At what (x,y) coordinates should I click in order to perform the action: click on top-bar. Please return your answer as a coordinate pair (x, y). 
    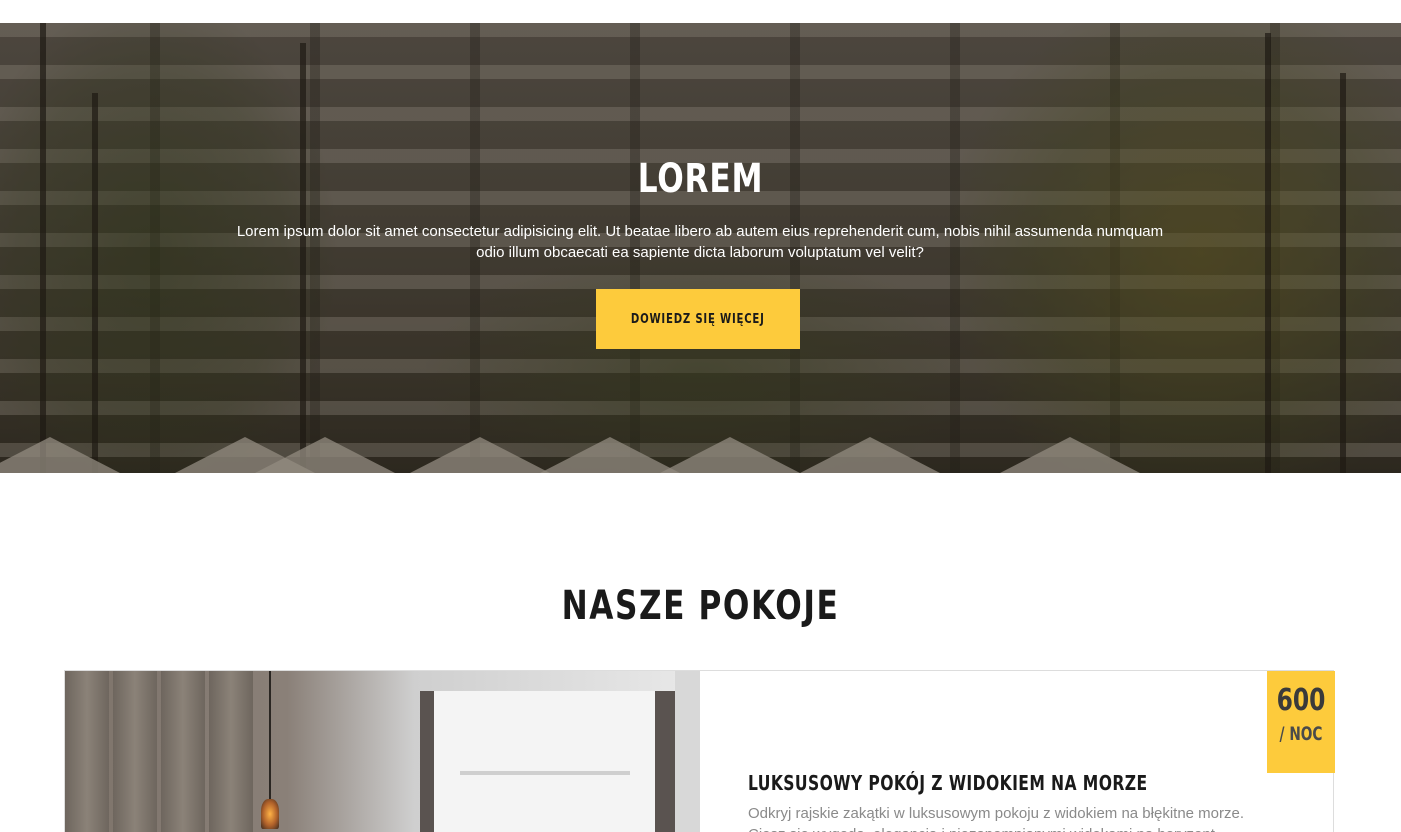
    Looking at the image, I should click on (700, 11).